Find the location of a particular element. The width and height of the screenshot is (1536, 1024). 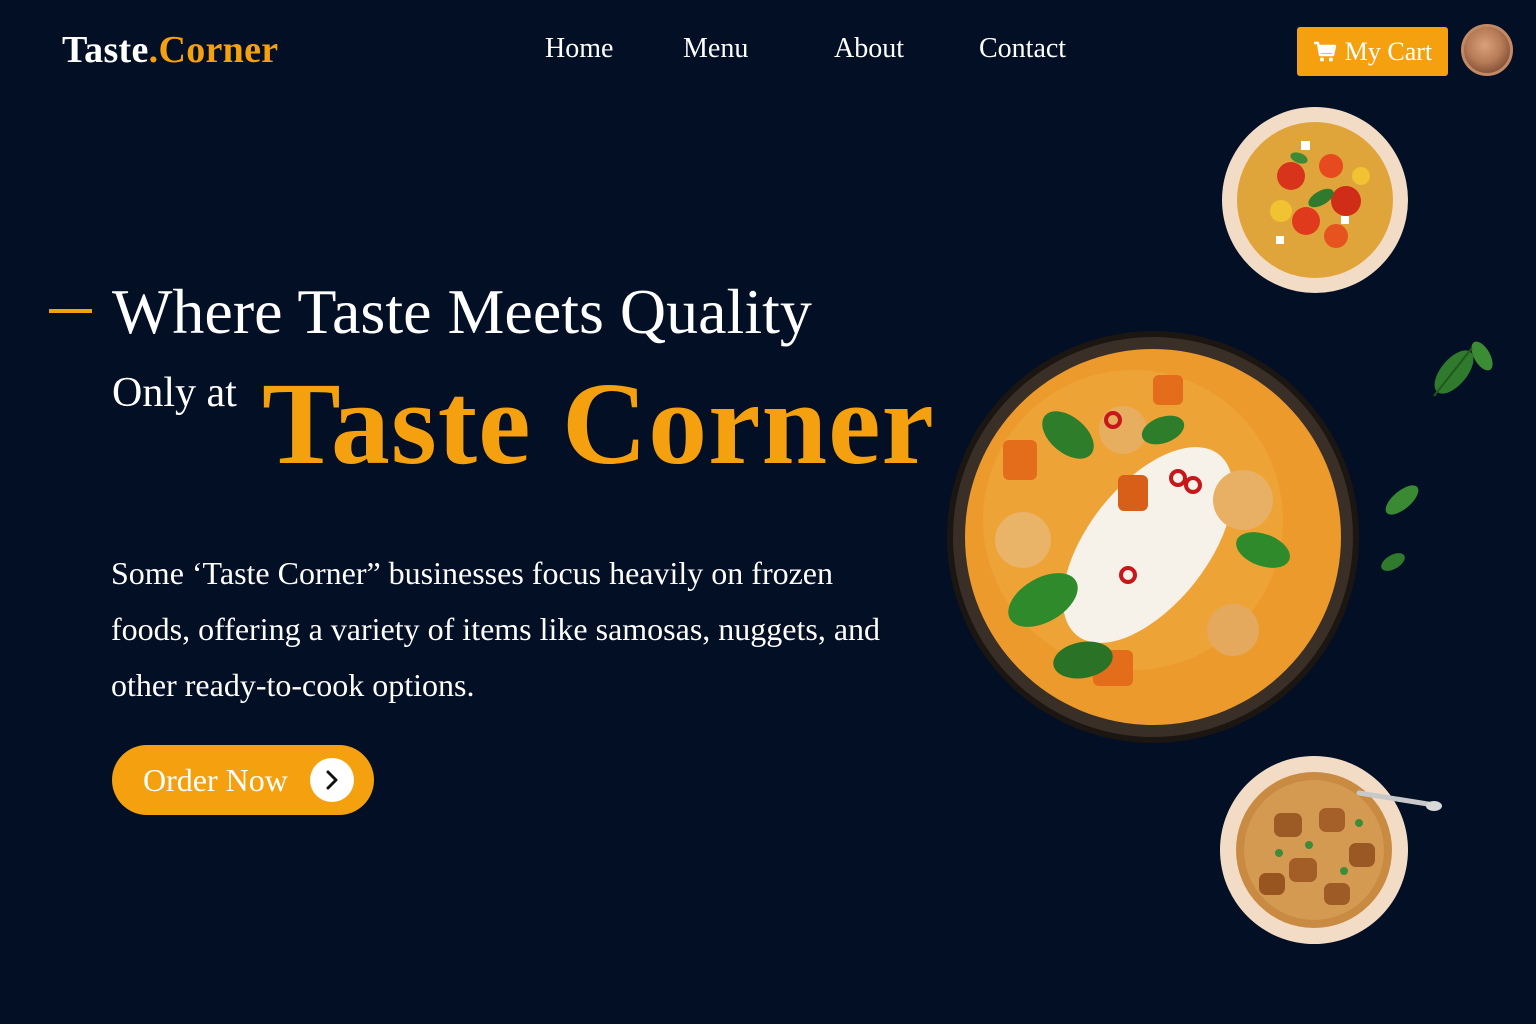

logo-text-taste: Taste is located at coordinates (105, 50).